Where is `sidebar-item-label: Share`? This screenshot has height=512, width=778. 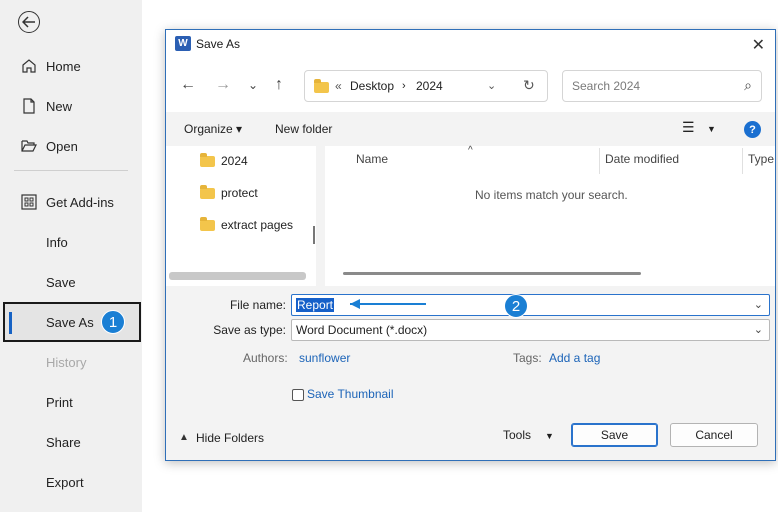
sidebar-item-label: Share is located at coordinates (63, 442).